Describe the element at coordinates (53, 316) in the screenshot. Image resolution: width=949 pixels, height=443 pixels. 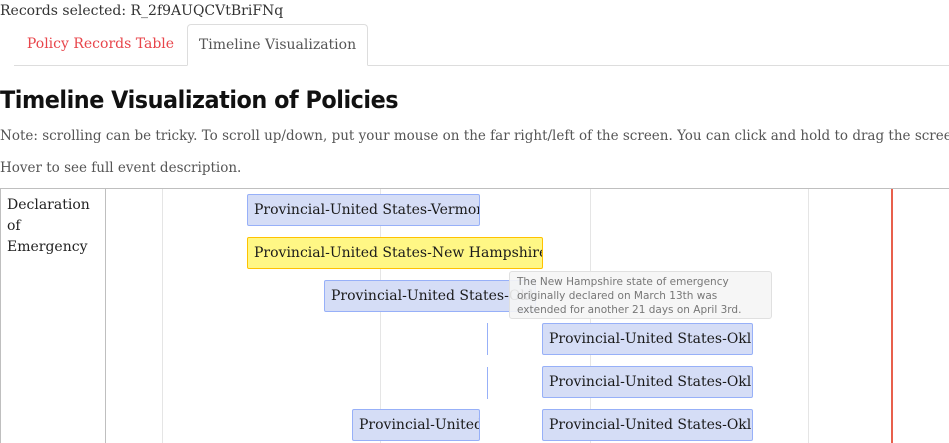
I see `group-label-declaration-of-emergency: Declaration of Emergency` at that location.